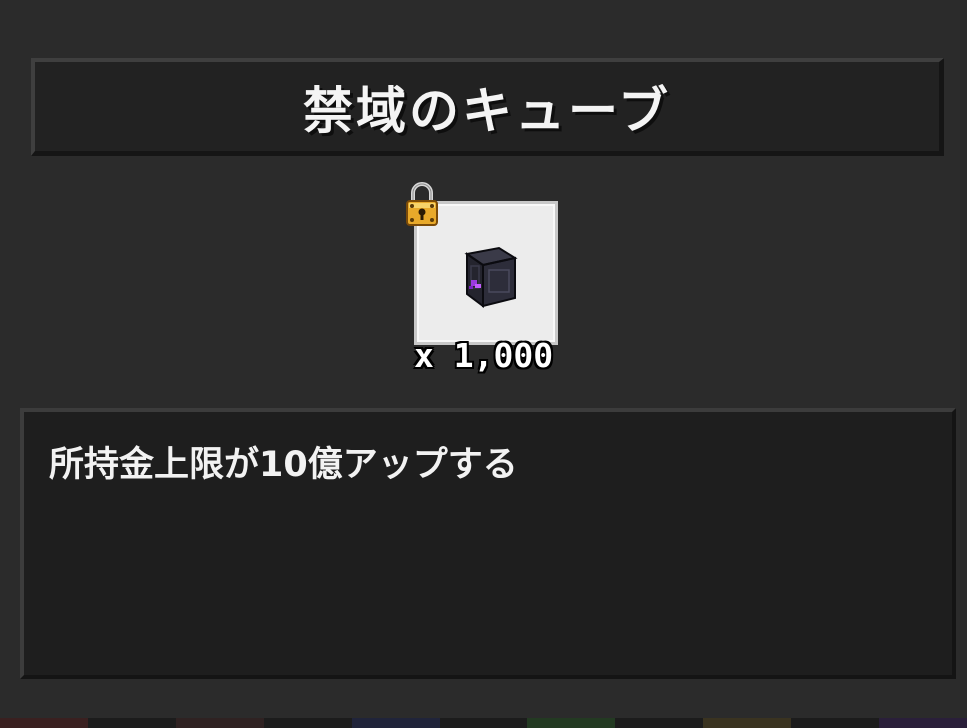 The height and width of the screenshot is (728, 967). Describe the element at coordinates (491, 277) in the screenshot. I see `dark-cube-icon` at that location.